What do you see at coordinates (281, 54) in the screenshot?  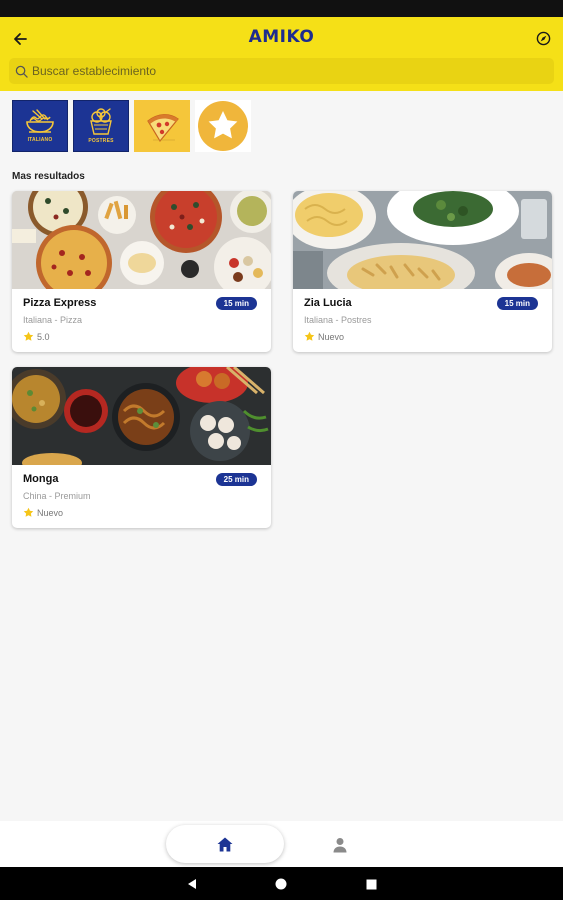 I see `app-header: AMIKO` at bounding box center [281, 54].